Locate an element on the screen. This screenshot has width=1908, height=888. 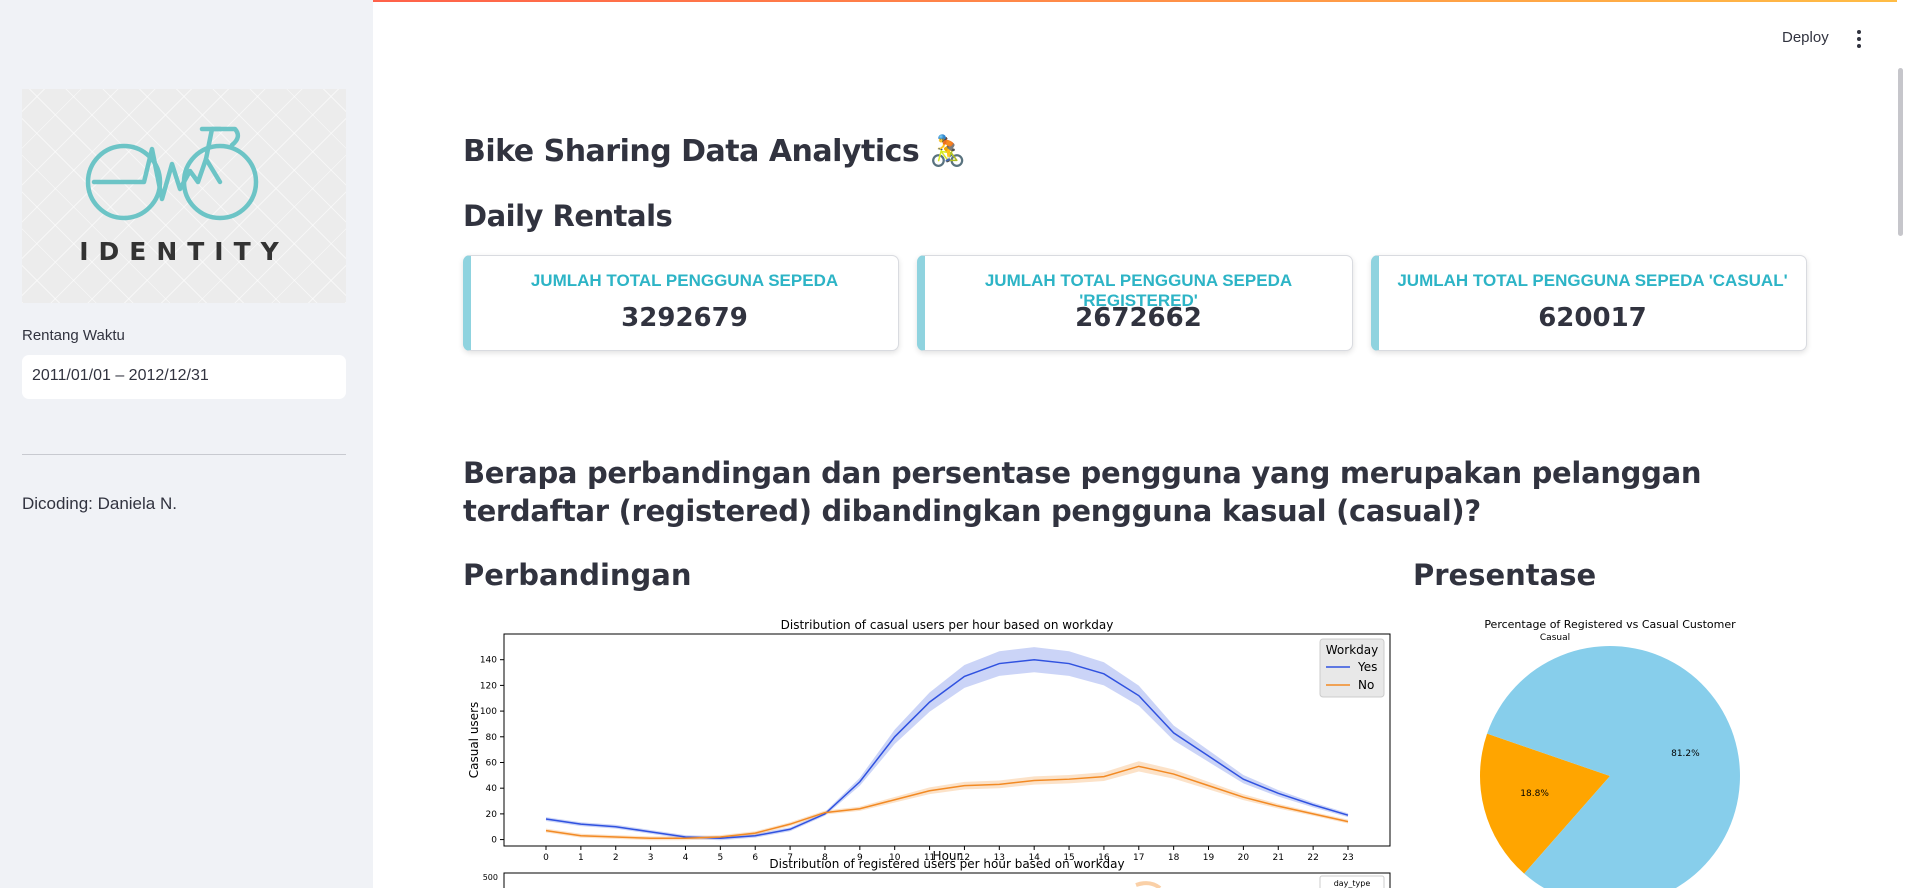
page-title: Bike Sharing Data Analytics 🚴 is located at coordinates (715, 151).